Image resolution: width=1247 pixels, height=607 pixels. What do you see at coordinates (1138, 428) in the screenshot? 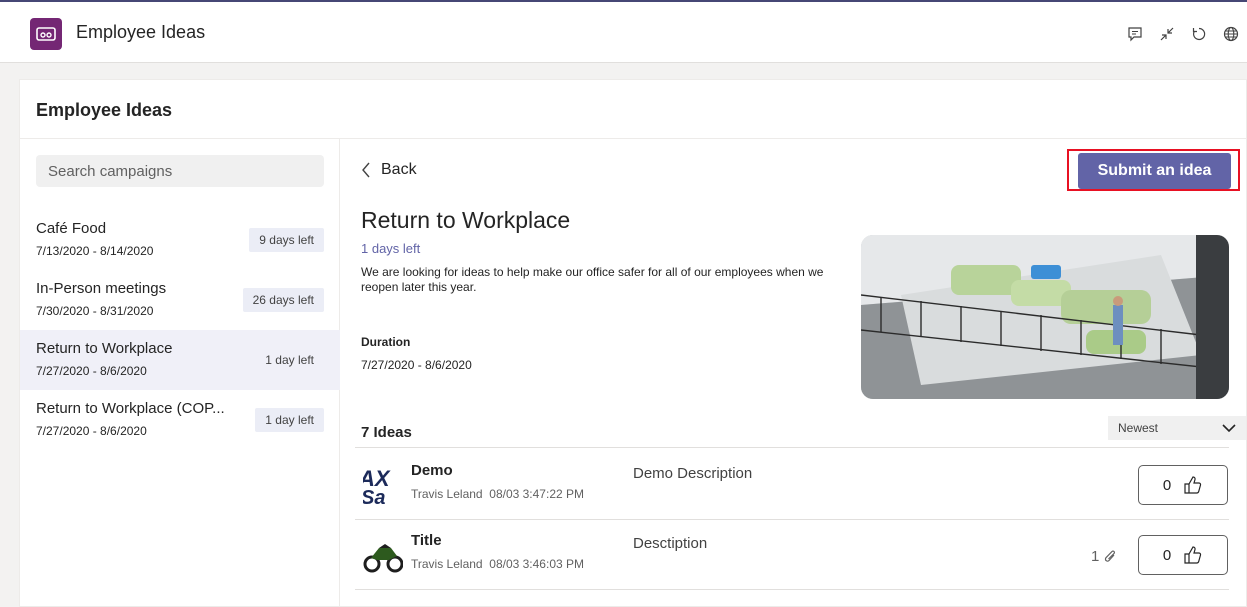
I see `sort-selected: Newest` at bounding box center [1138, 428].